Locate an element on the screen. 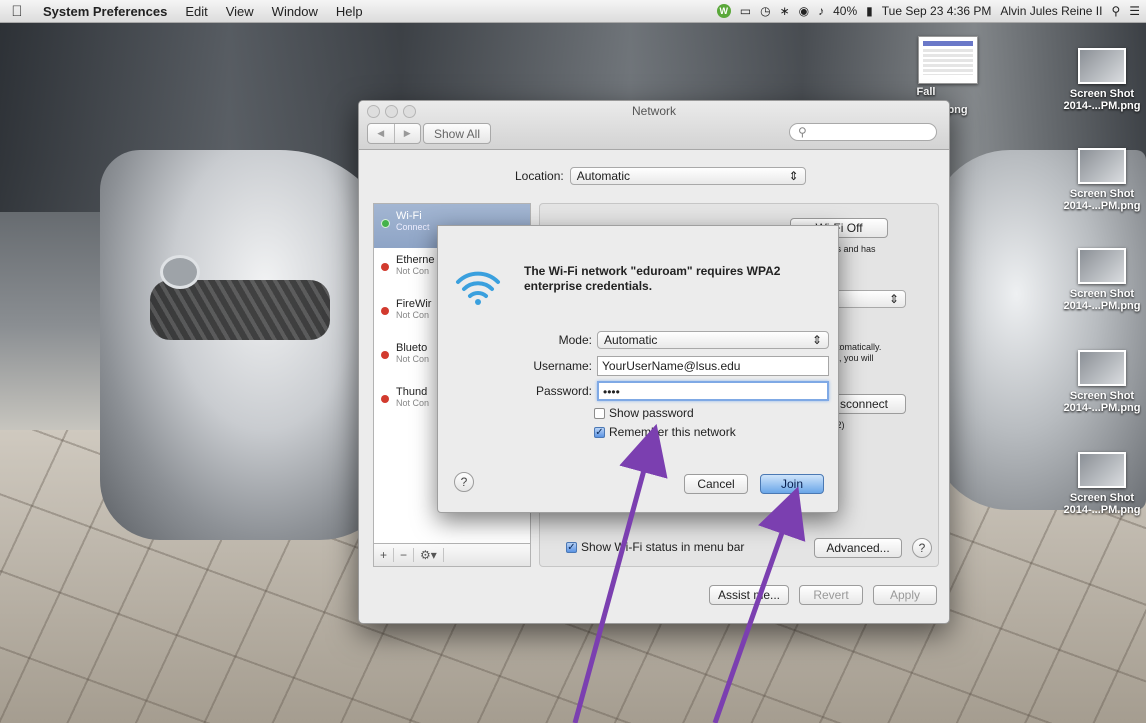 The width and height of the screenshot is (1146, 723). remember-network-checkbox: ✓ is located at coordinates (599, 432).